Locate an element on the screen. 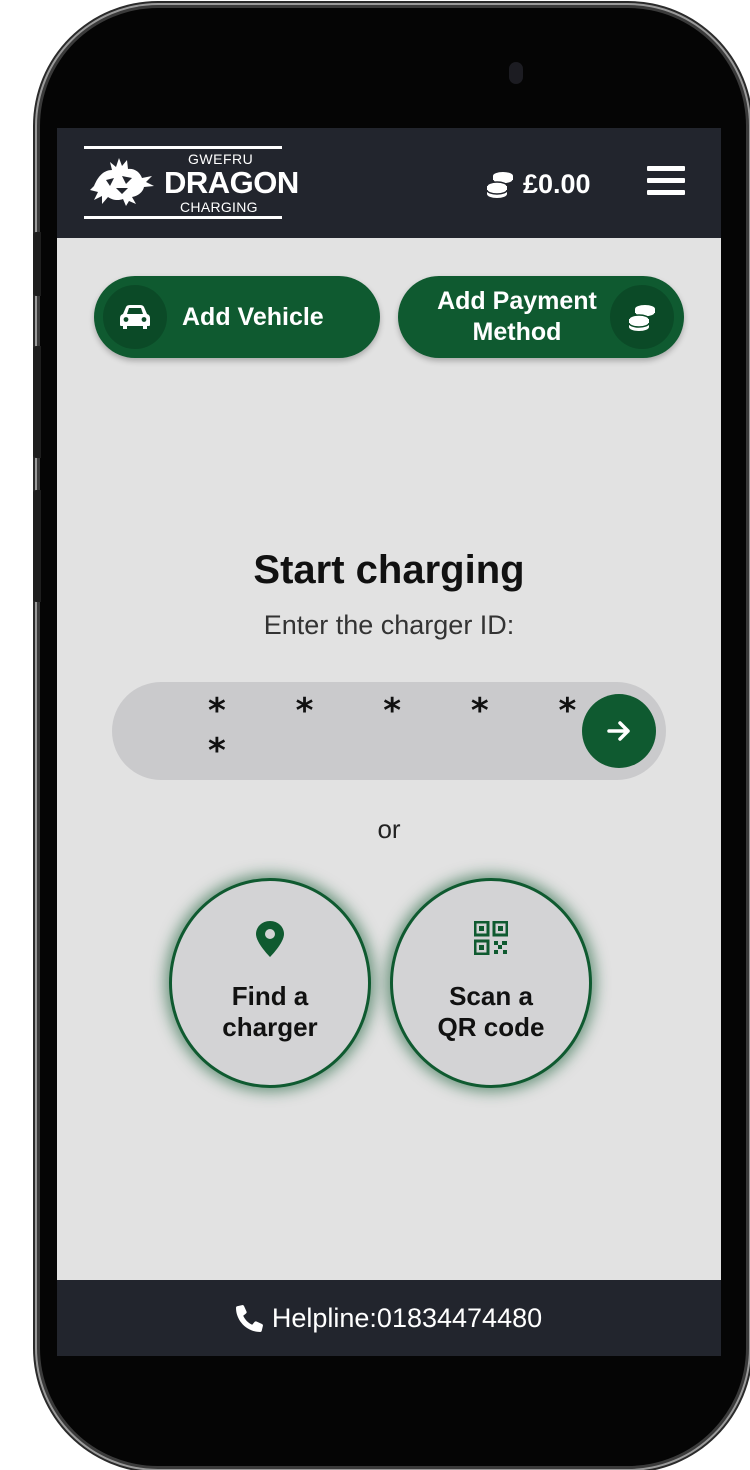 This screenshot has height=1470, width=750. map-pin-icon is located at coordinates (270, 939).